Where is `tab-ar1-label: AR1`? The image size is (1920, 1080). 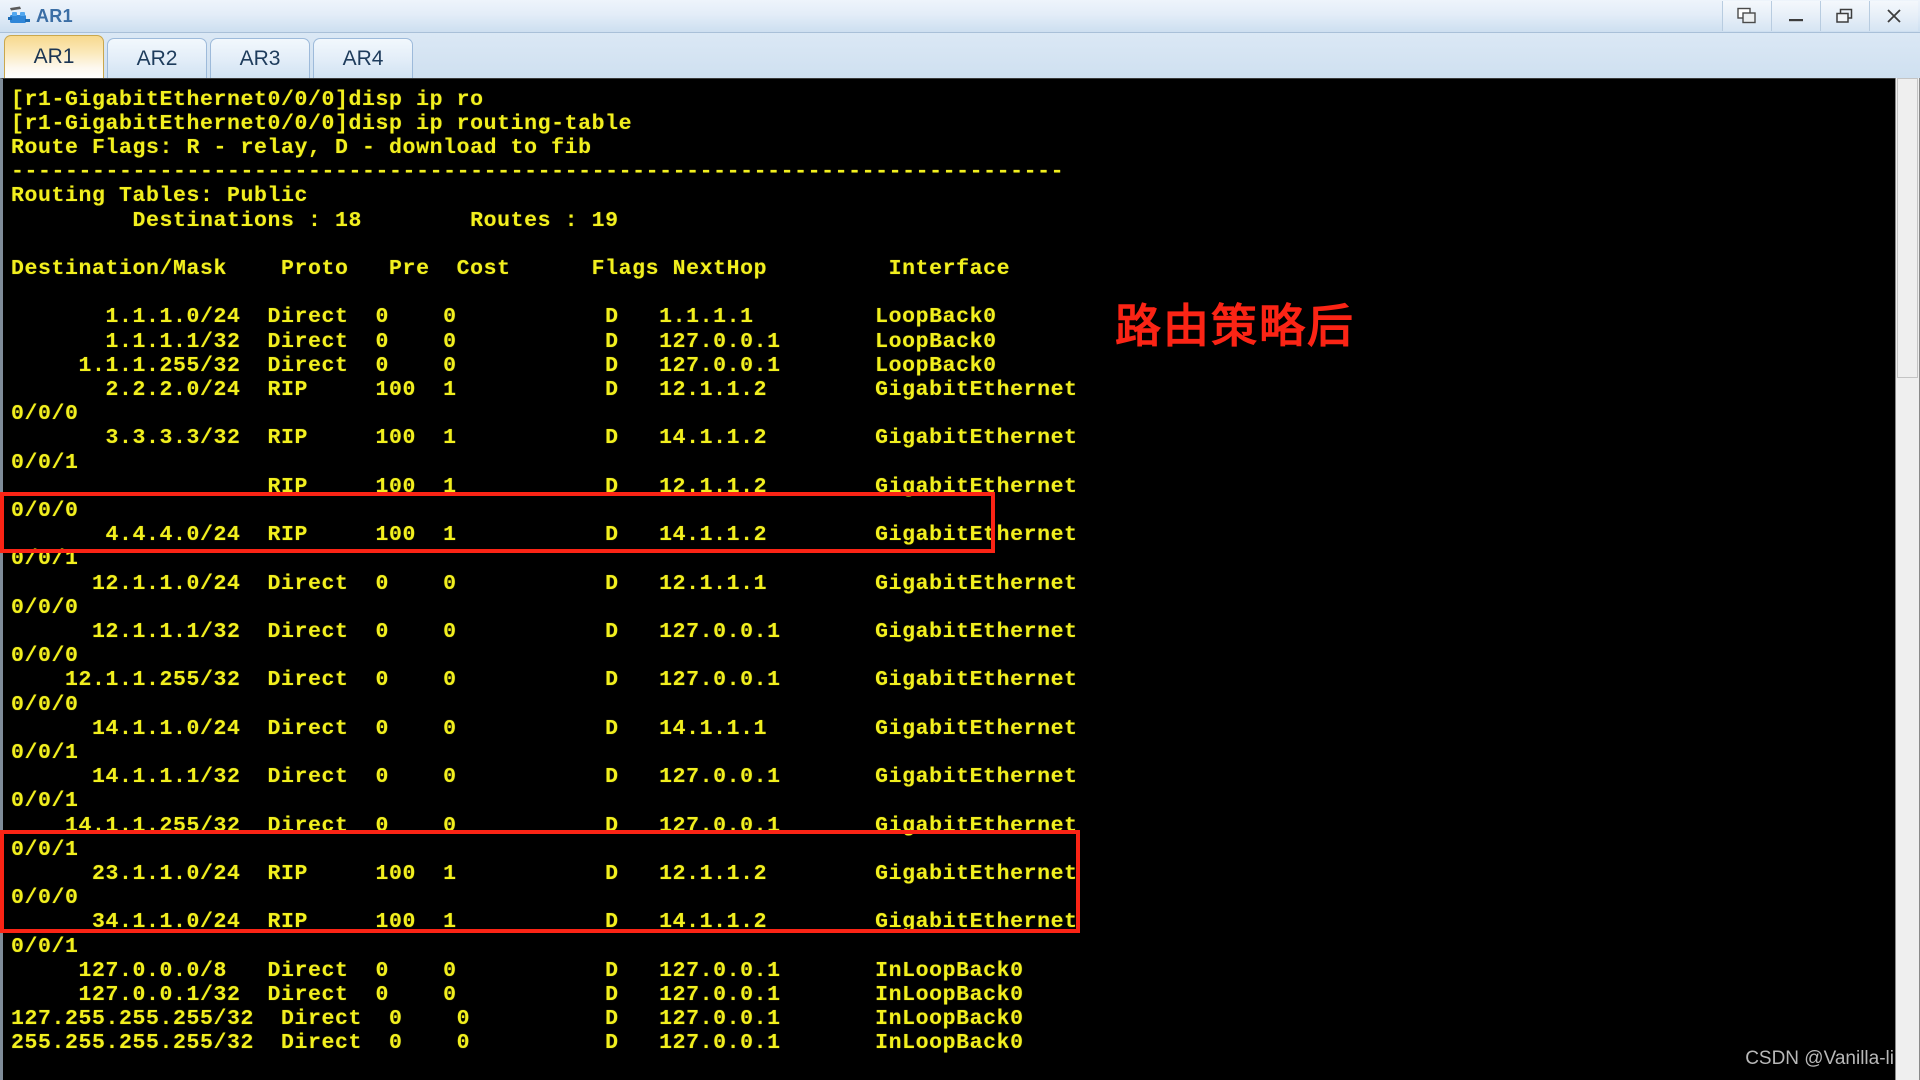
tab-ar1-label: AR1 is located at coordinates (54, 56).